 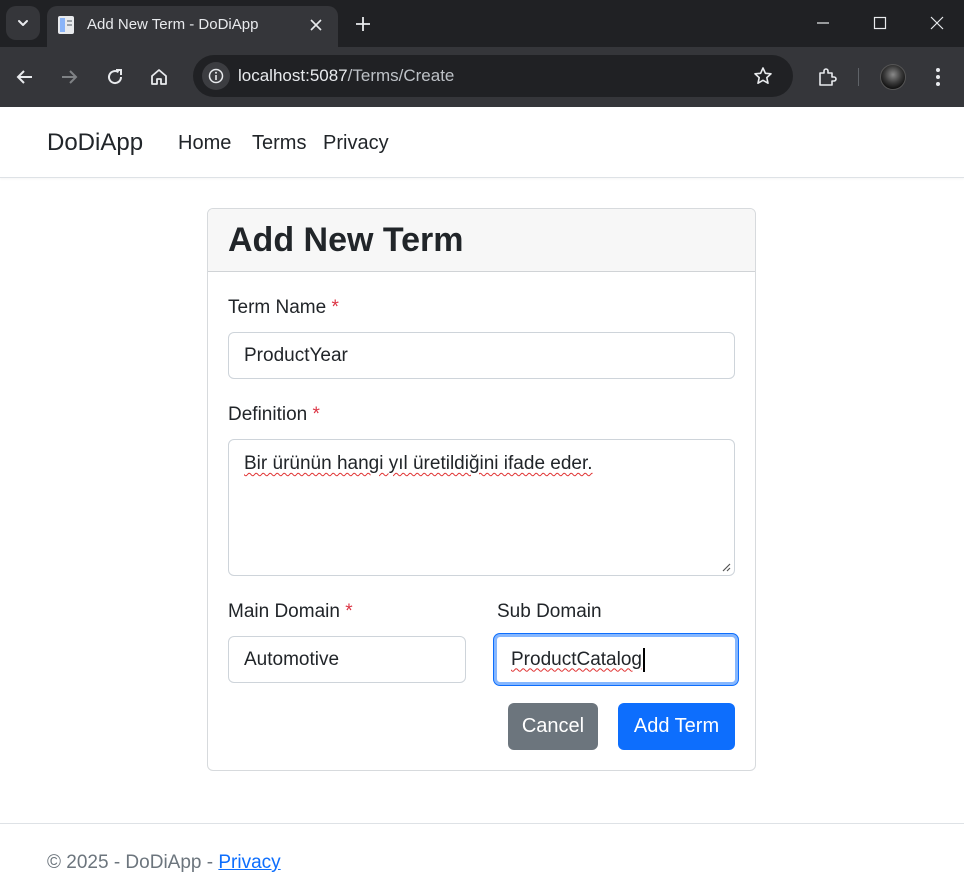 I want to click on arrow-right-icon, so click(x=70, y=77).